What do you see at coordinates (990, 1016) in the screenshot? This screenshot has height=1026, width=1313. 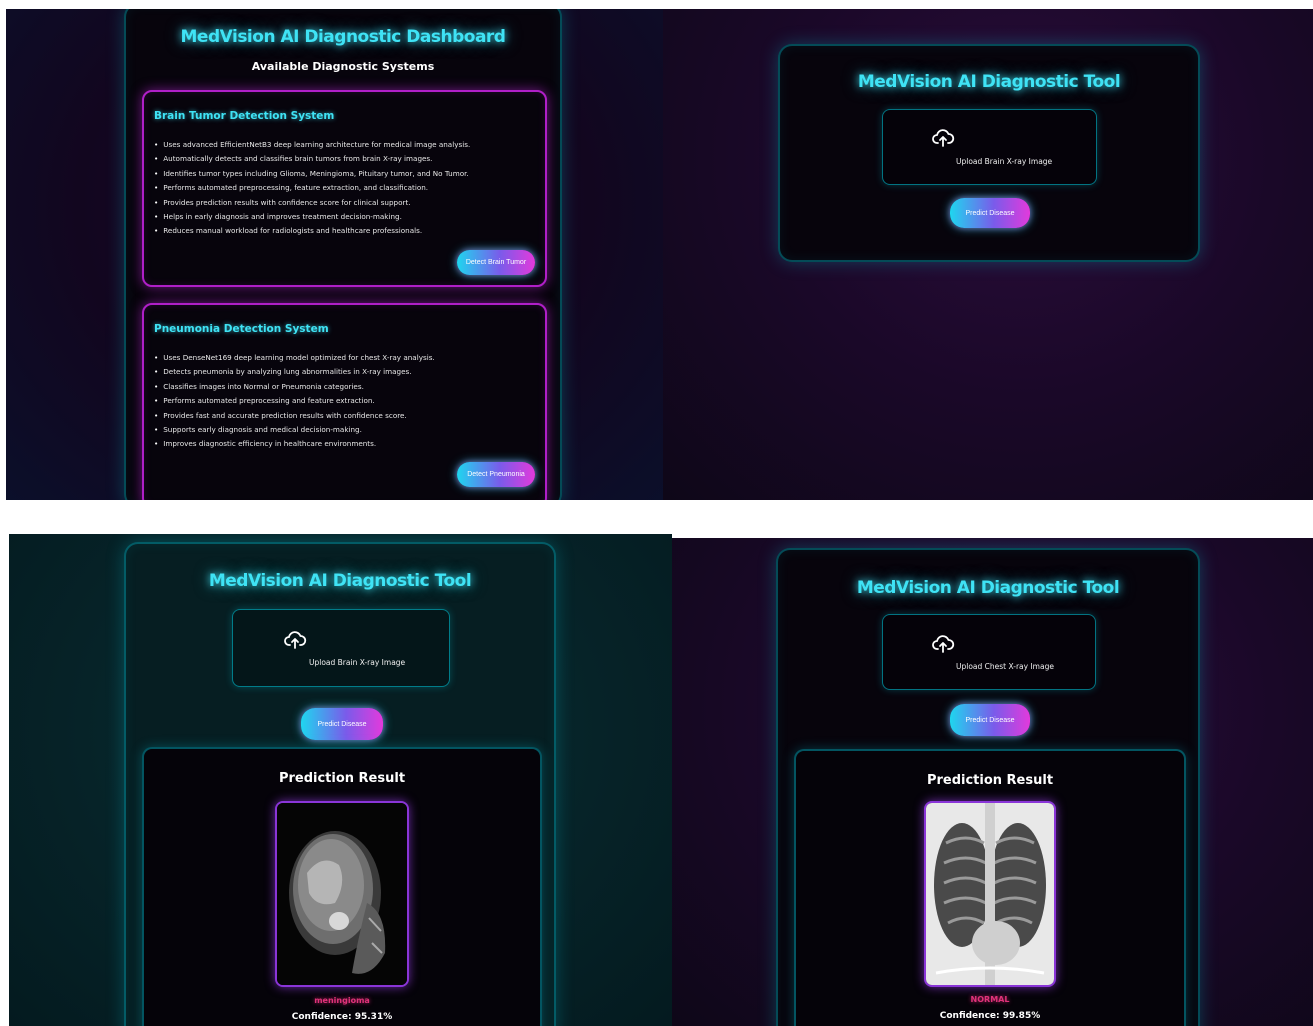 I see `confidence-score: Confidence: 99.85%` at bounding box center [990, 1016].